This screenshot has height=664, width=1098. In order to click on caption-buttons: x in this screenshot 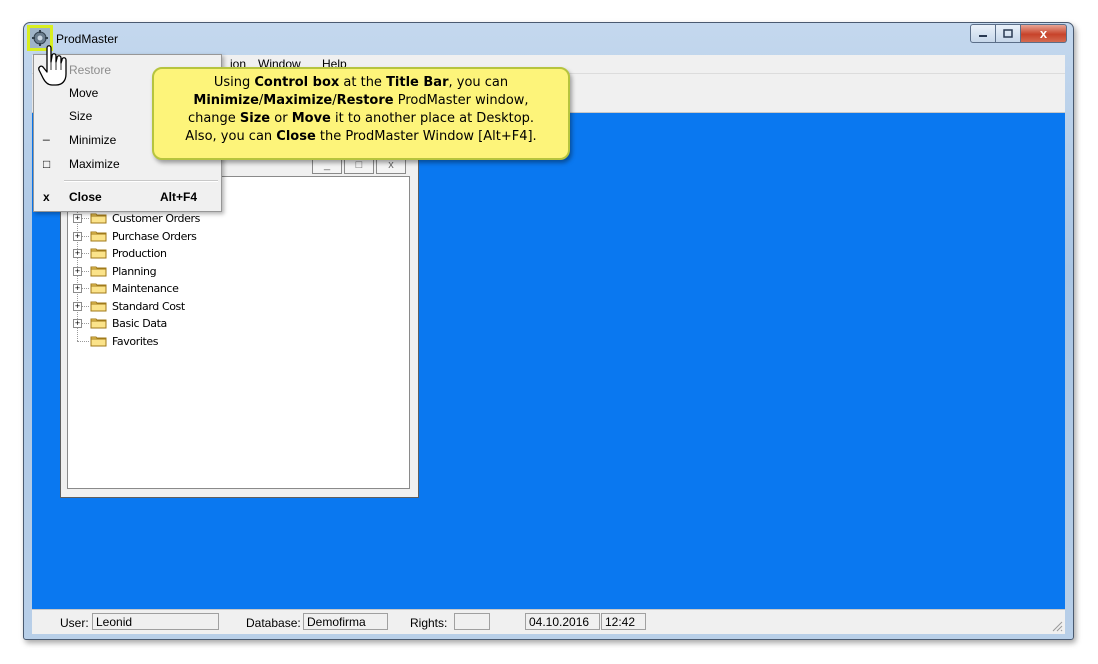, I will do `click(1018, 33)`.